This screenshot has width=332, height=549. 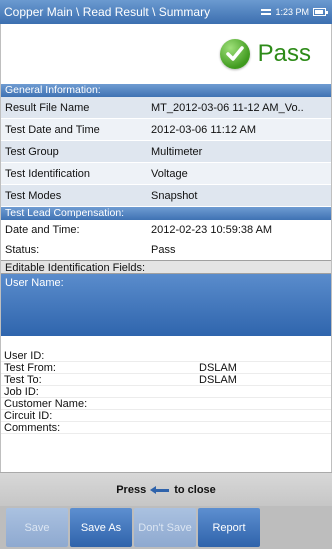 What do you see at coordinates (24, 355) in the screenshot?
I see `field-label: User ID:` at bounding box center [24, 355].